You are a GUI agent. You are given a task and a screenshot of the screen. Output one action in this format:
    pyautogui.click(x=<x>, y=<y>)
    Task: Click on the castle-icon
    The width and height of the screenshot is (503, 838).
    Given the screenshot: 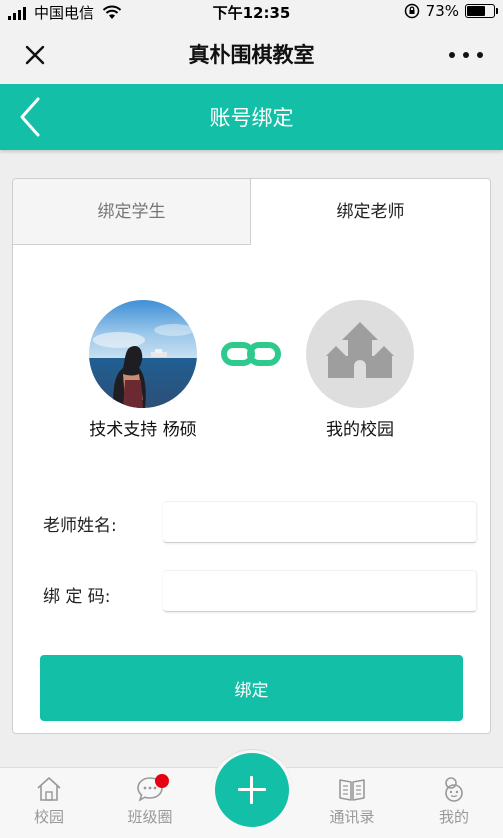 What is the action you would take?
    pyautogui.click(x=360, y=354)
    